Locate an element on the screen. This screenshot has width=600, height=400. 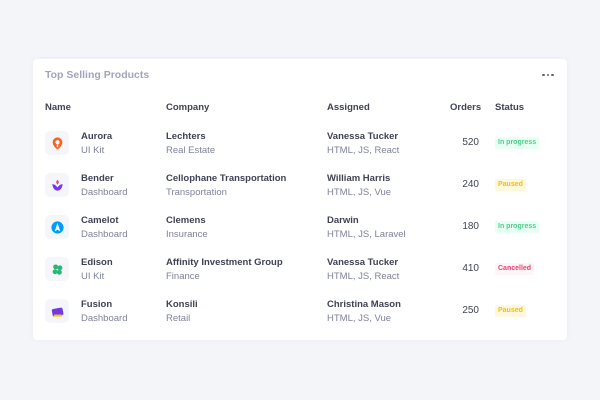
assignee-name: Christina Mason is located at coordinates (364, 304).